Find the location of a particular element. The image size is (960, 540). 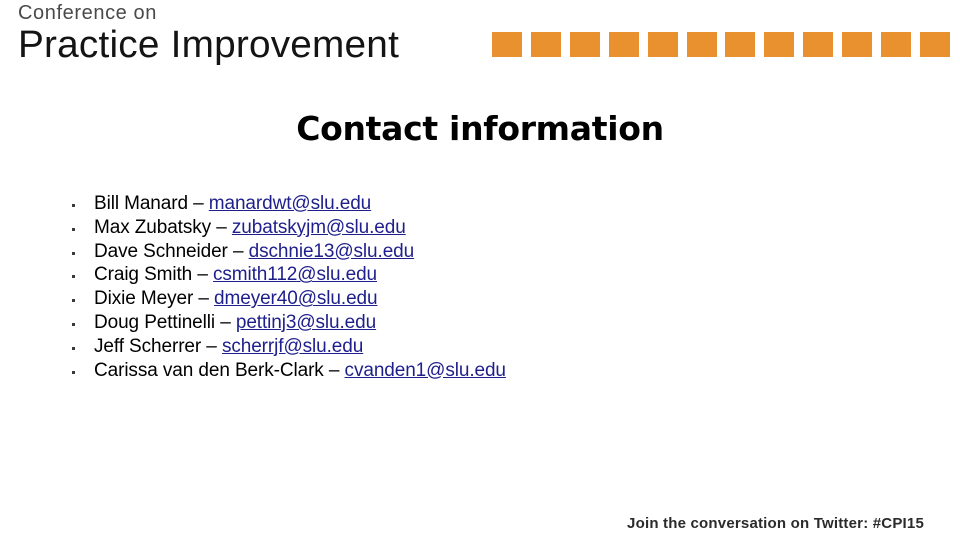

contact-email-link: dmeyer40@slu.edu is located at coordinates (296, 298).